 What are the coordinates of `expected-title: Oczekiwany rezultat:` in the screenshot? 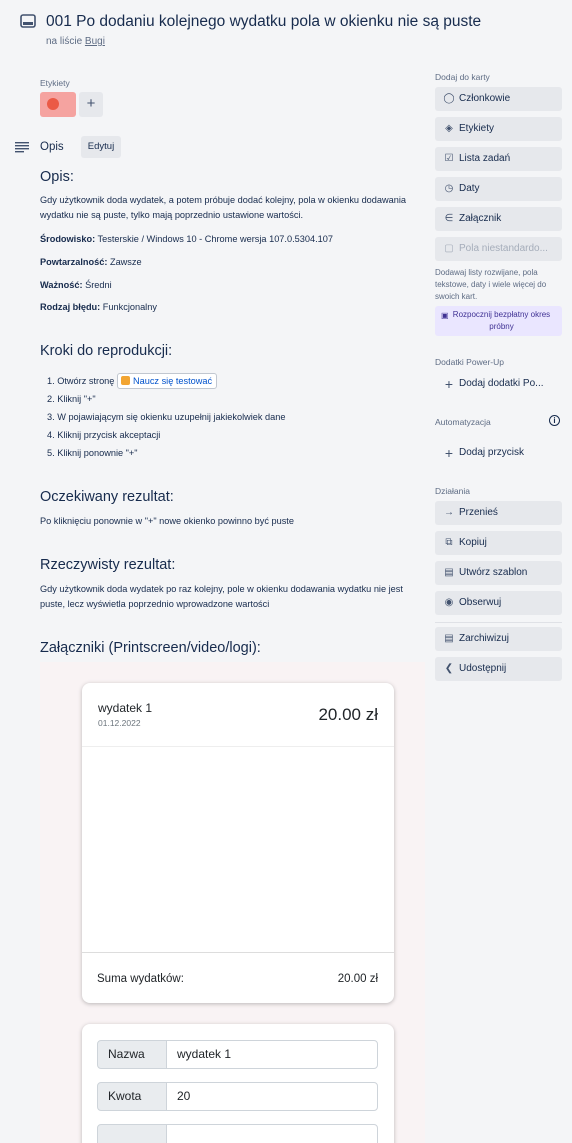 It's located at (107, 497).